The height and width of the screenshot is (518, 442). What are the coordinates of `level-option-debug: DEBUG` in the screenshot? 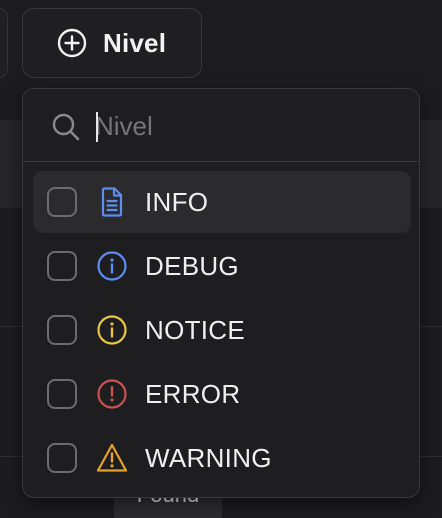 It's located at (222, 266).